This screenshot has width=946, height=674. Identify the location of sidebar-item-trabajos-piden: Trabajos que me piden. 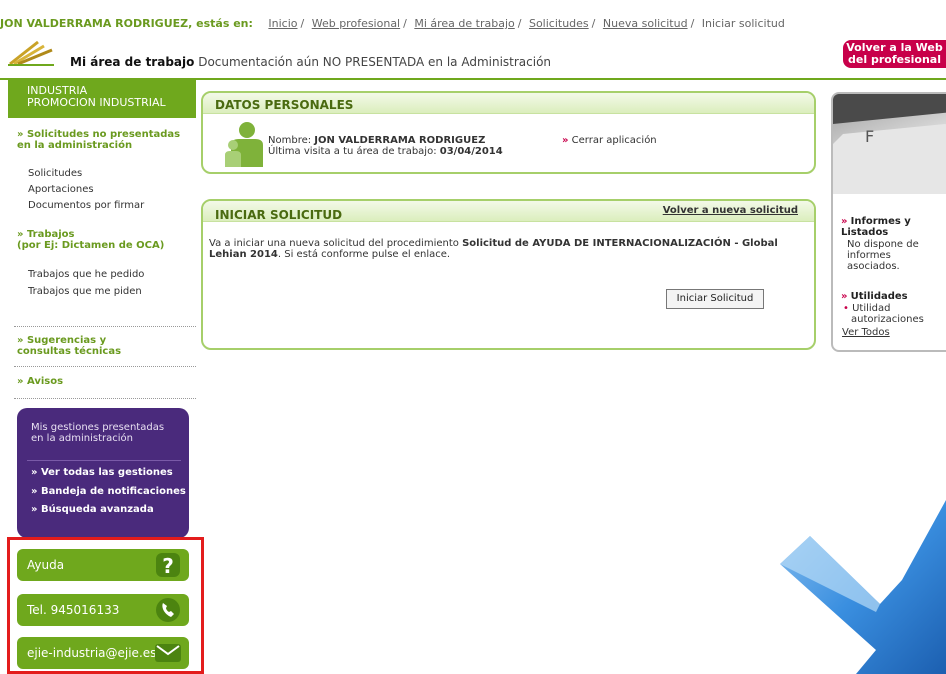
(85, 291).